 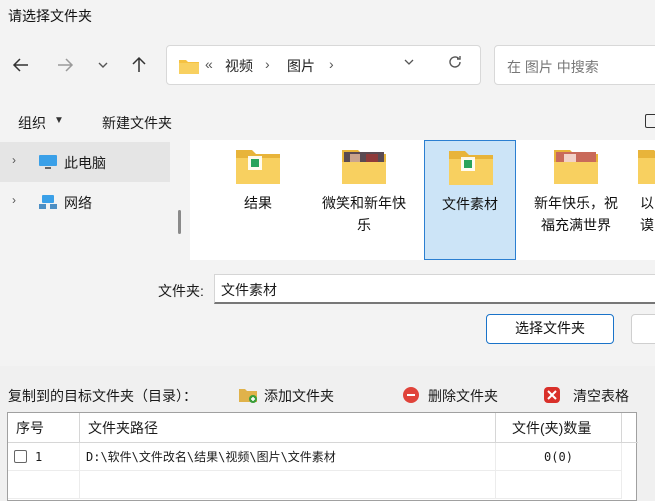 I want to click on address-dropdown-chevron-icon, so click(x=409, y=63).